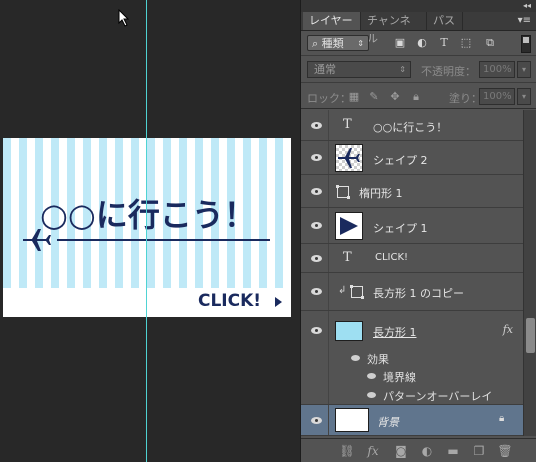 Image resolution: width=536 pixels, height=462 pixels. I want to click on tab-paths: パス, so click(445, 21).